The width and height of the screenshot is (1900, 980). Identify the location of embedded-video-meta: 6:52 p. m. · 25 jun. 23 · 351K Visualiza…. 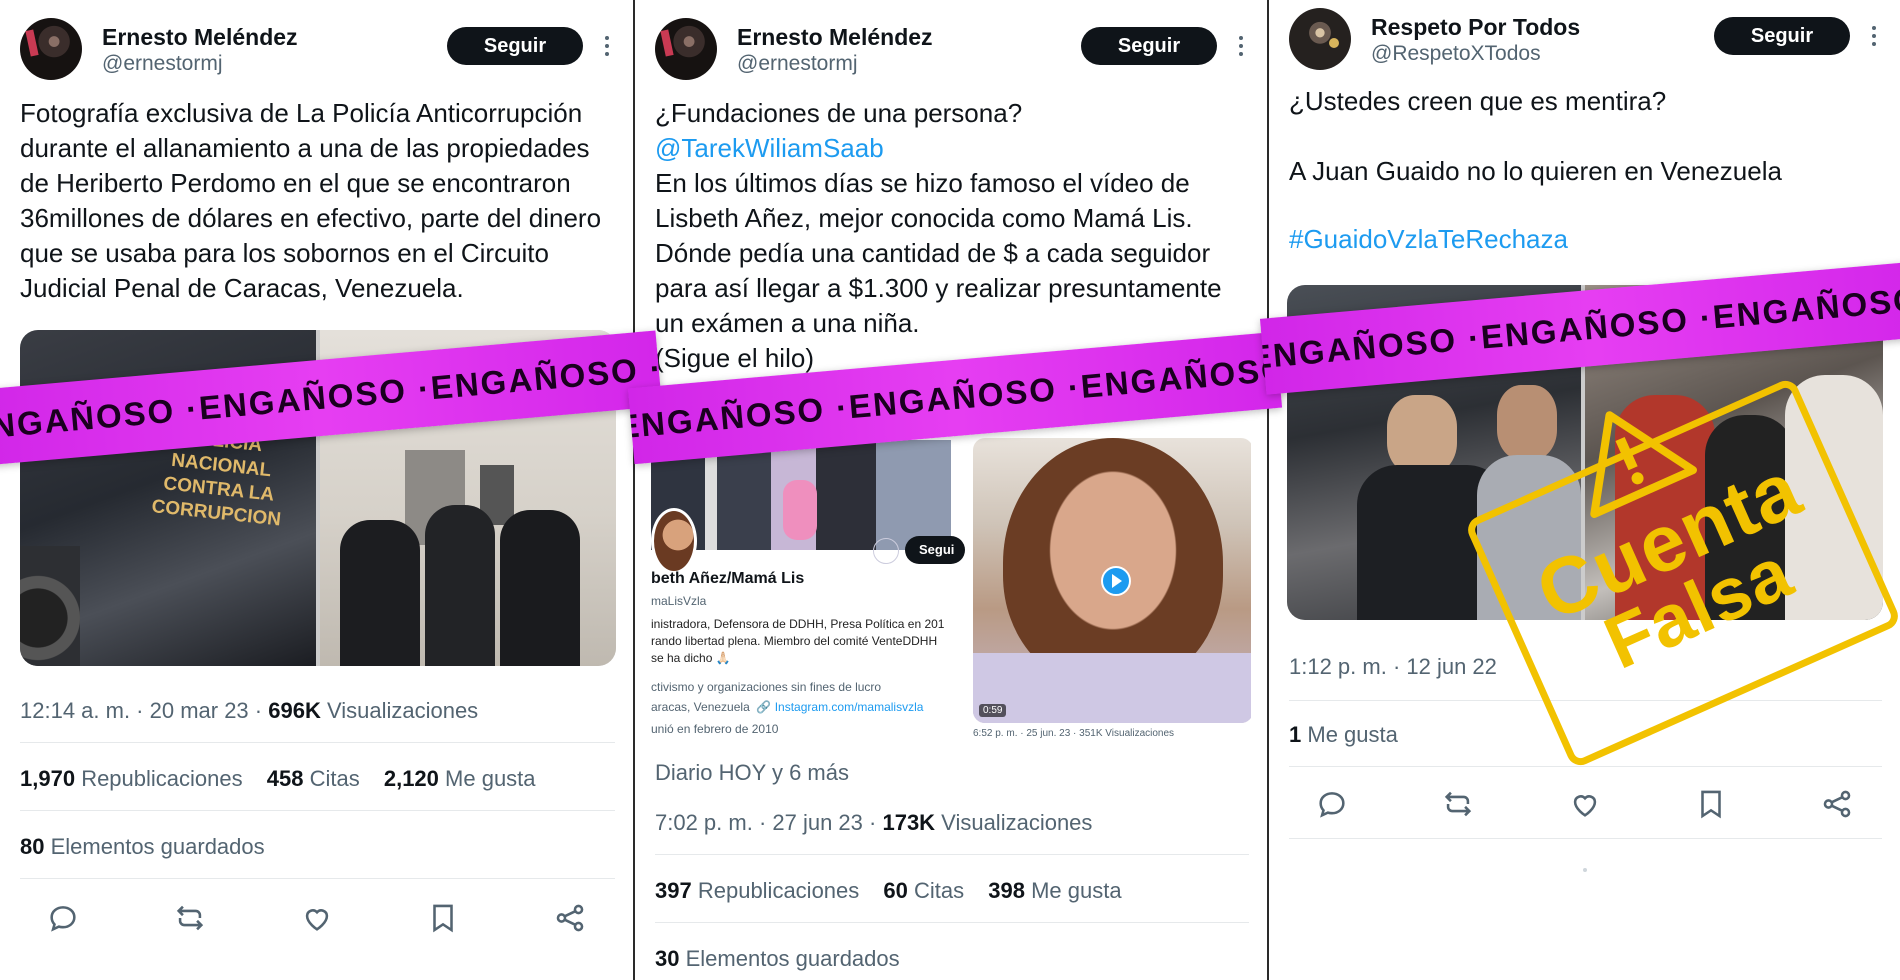
(1074, 733).